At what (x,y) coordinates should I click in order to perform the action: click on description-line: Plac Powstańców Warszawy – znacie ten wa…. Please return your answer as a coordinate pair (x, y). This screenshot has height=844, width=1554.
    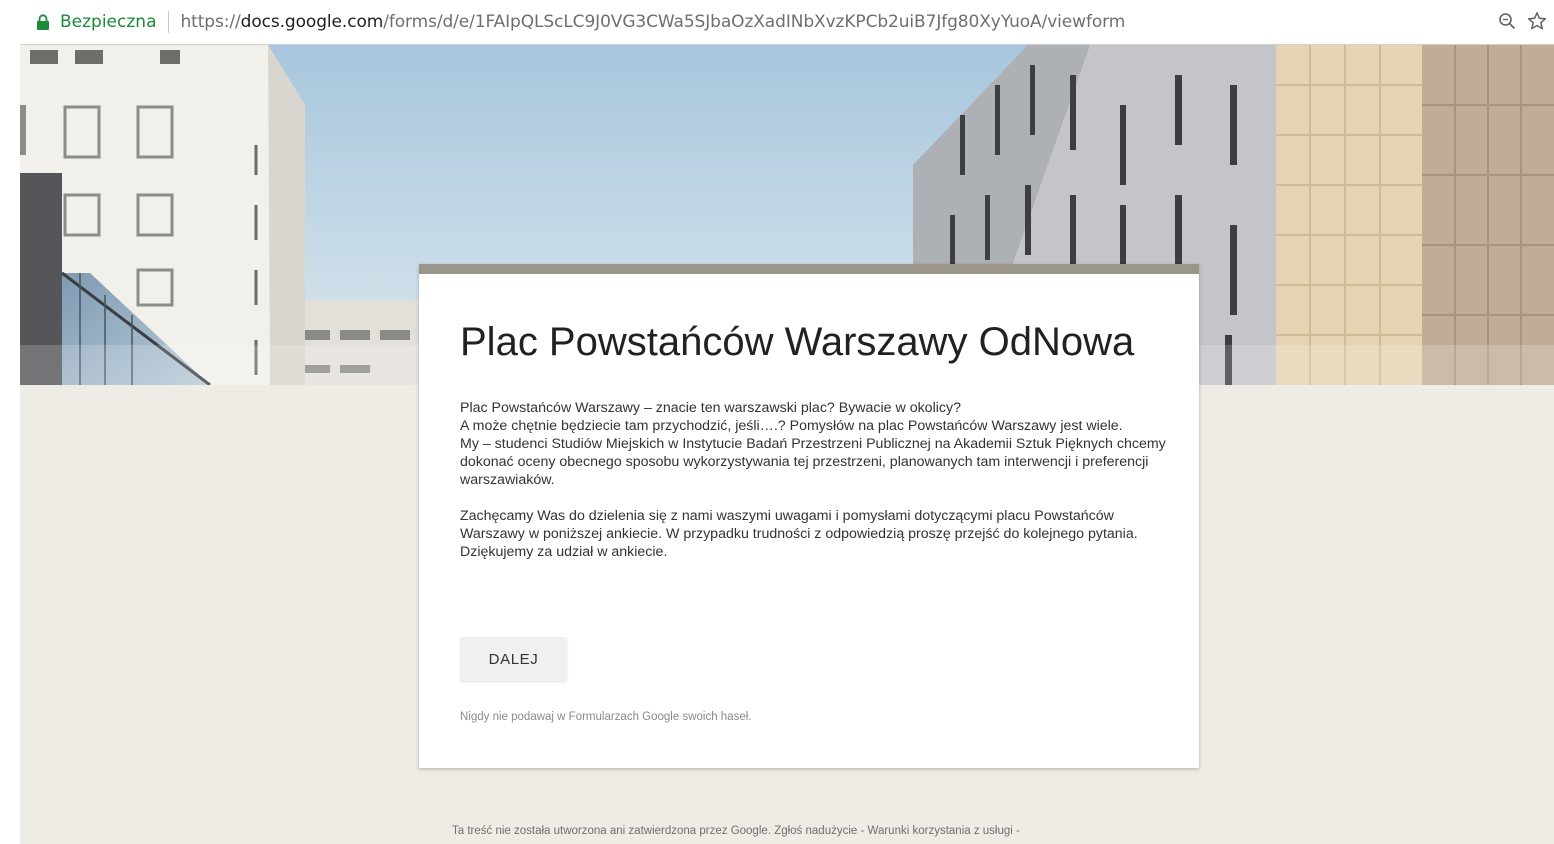
    Looking at the image, I should click on (710, 408).